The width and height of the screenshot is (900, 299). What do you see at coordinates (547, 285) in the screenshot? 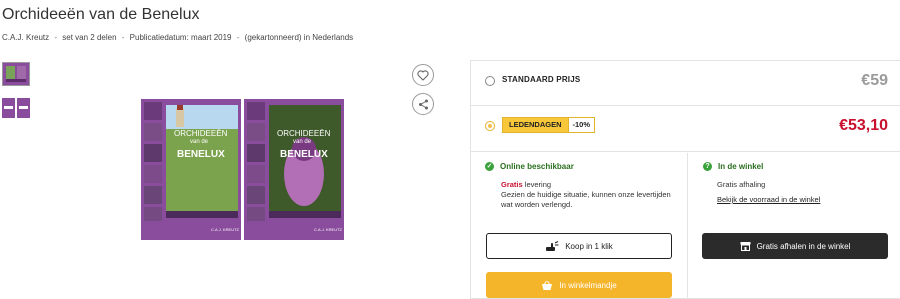
I see `basket-icon` at bounding box center [547, 285].